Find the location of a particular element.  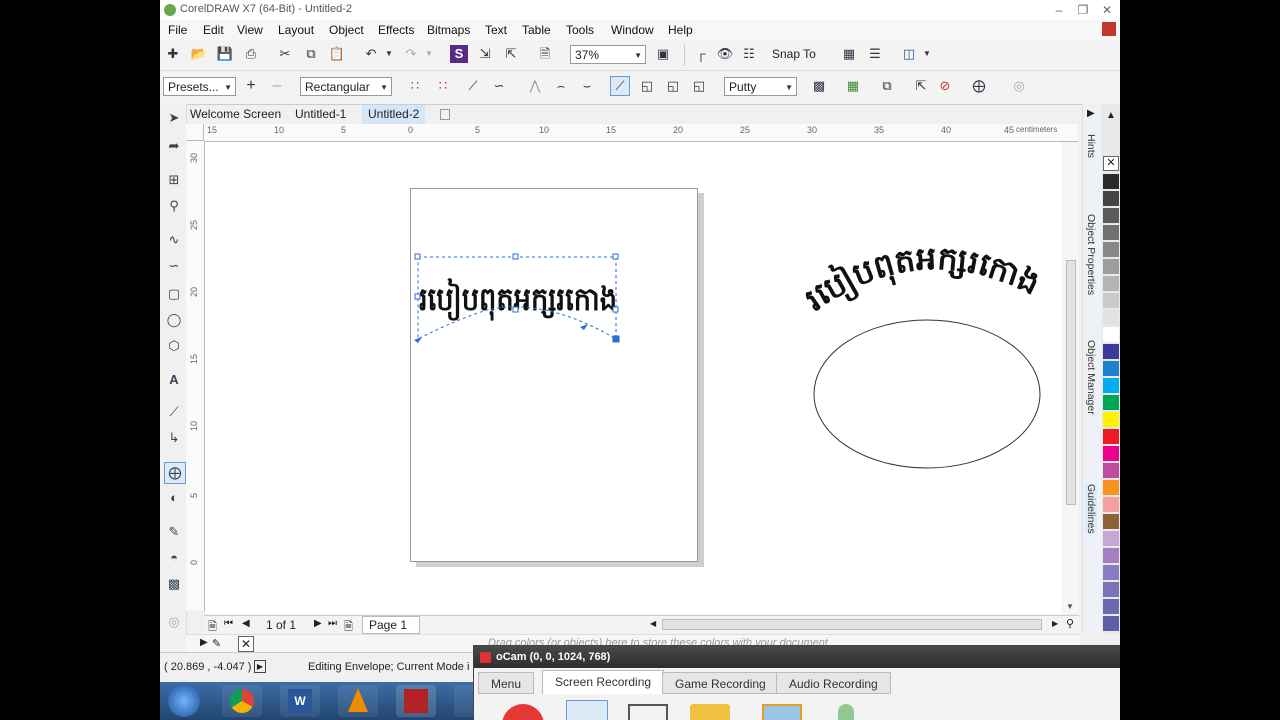

envelope-unconstrained-icon: ◱ is located at coordinates (699, 86).